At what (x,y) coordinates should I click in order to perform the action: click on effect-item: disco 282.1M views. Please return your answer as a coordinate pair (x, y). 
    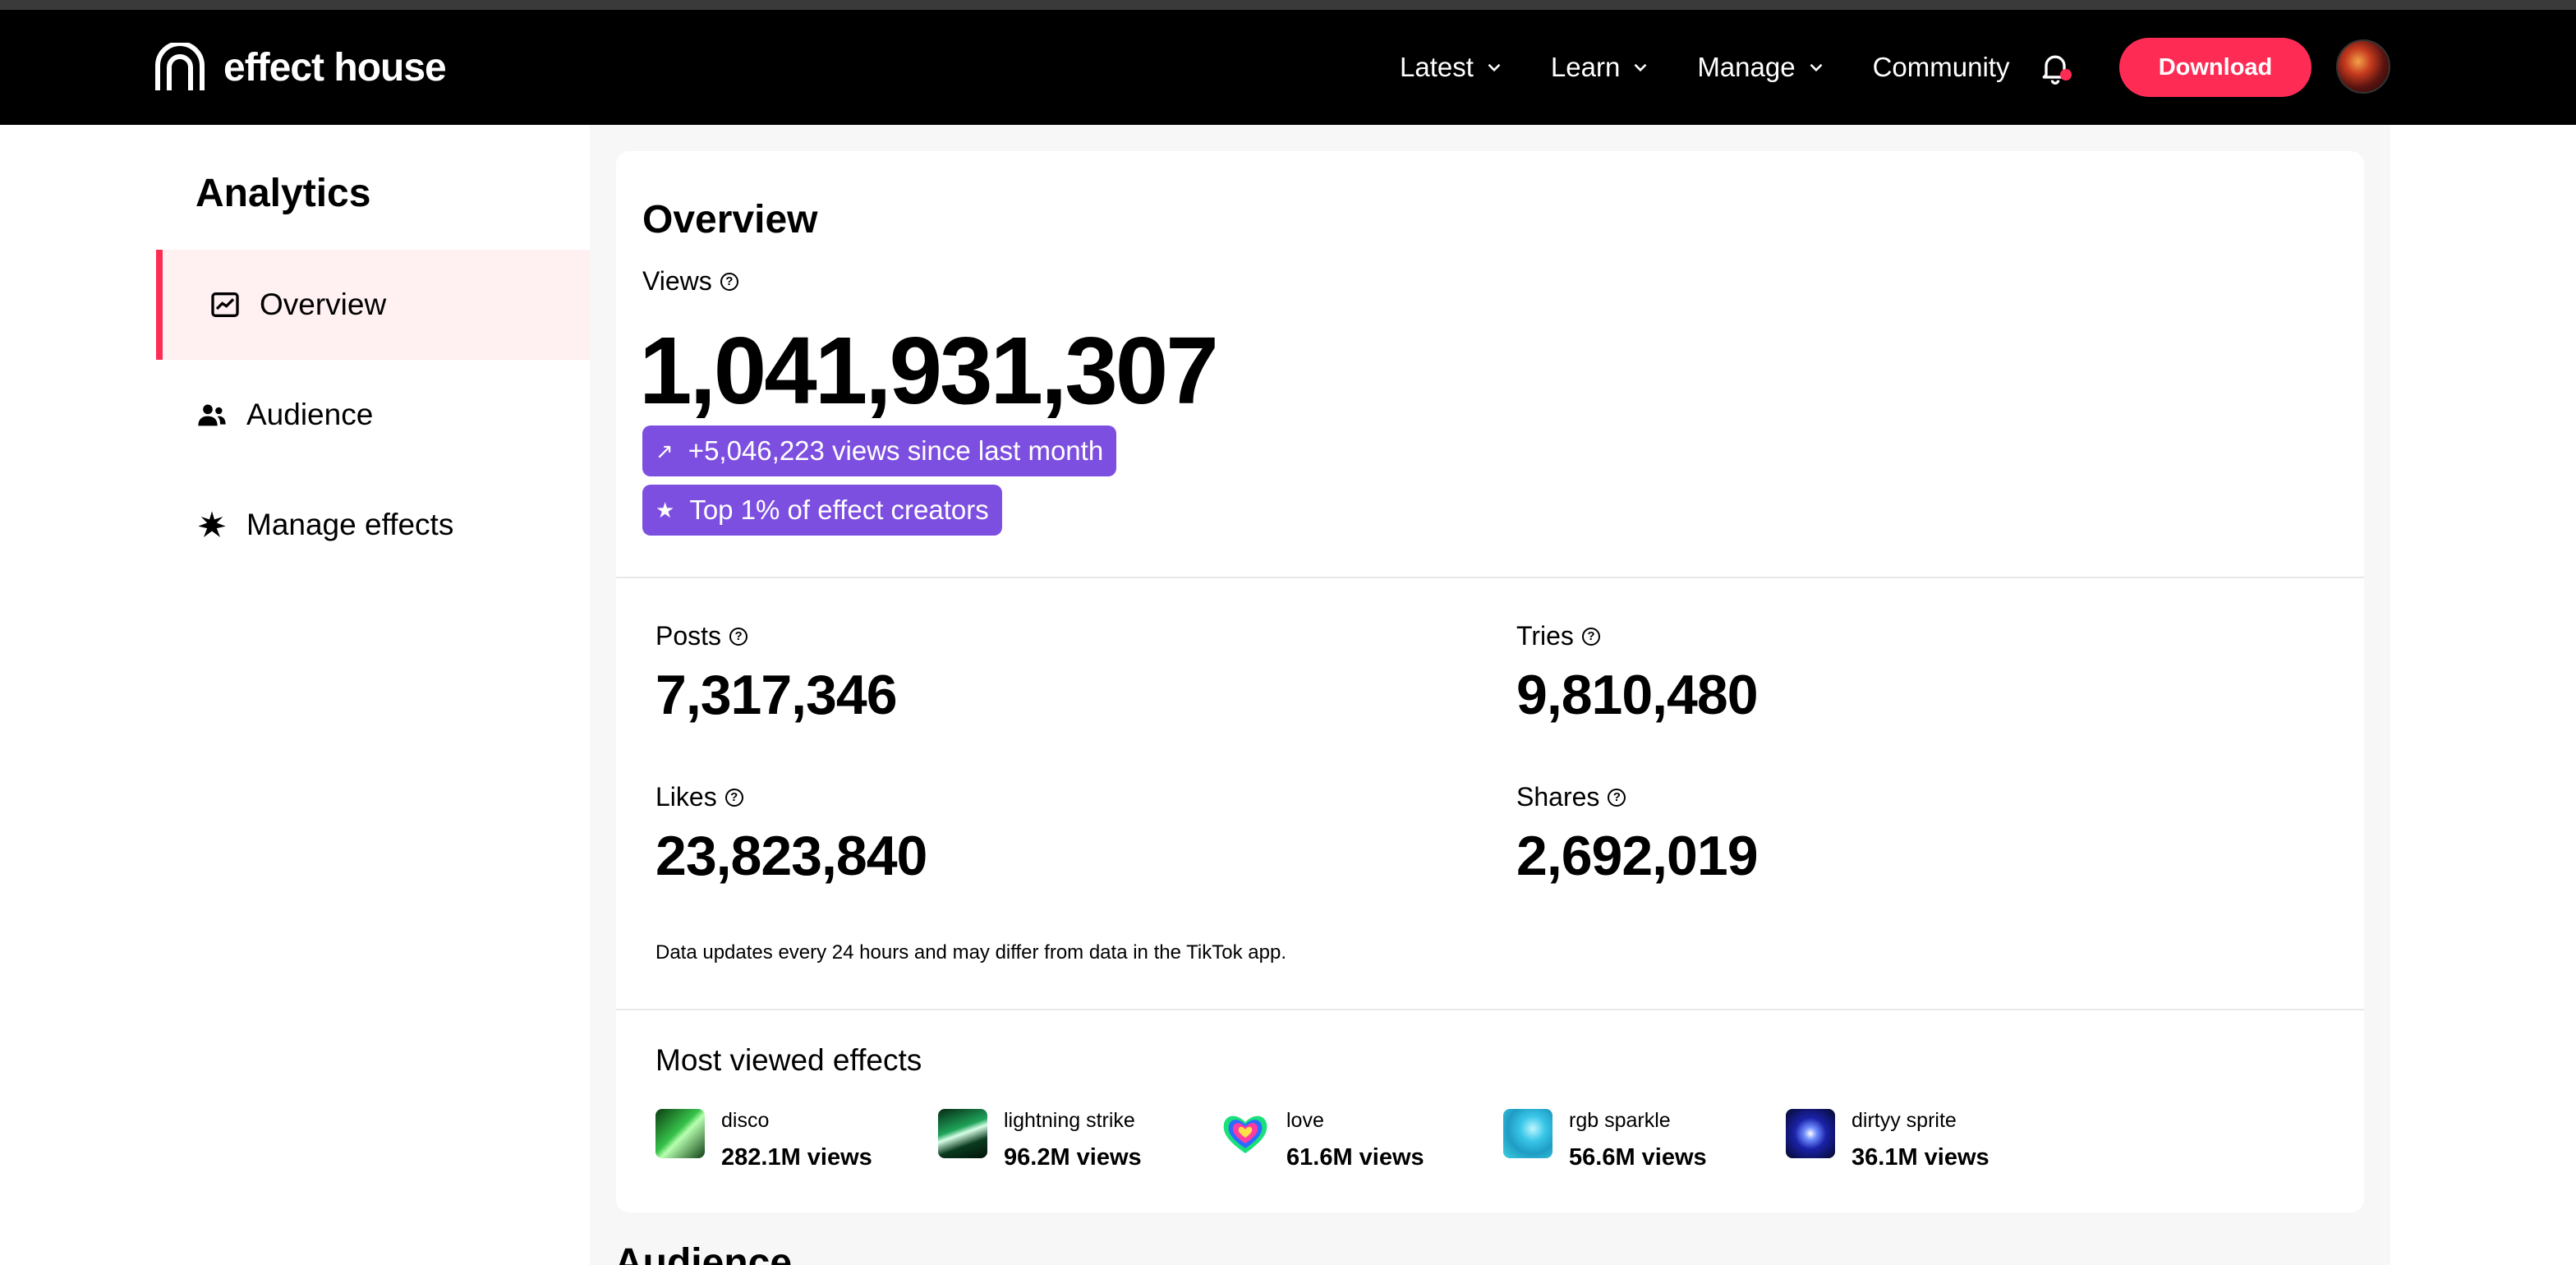
    Looking at the image, I should click on (764, 1140).